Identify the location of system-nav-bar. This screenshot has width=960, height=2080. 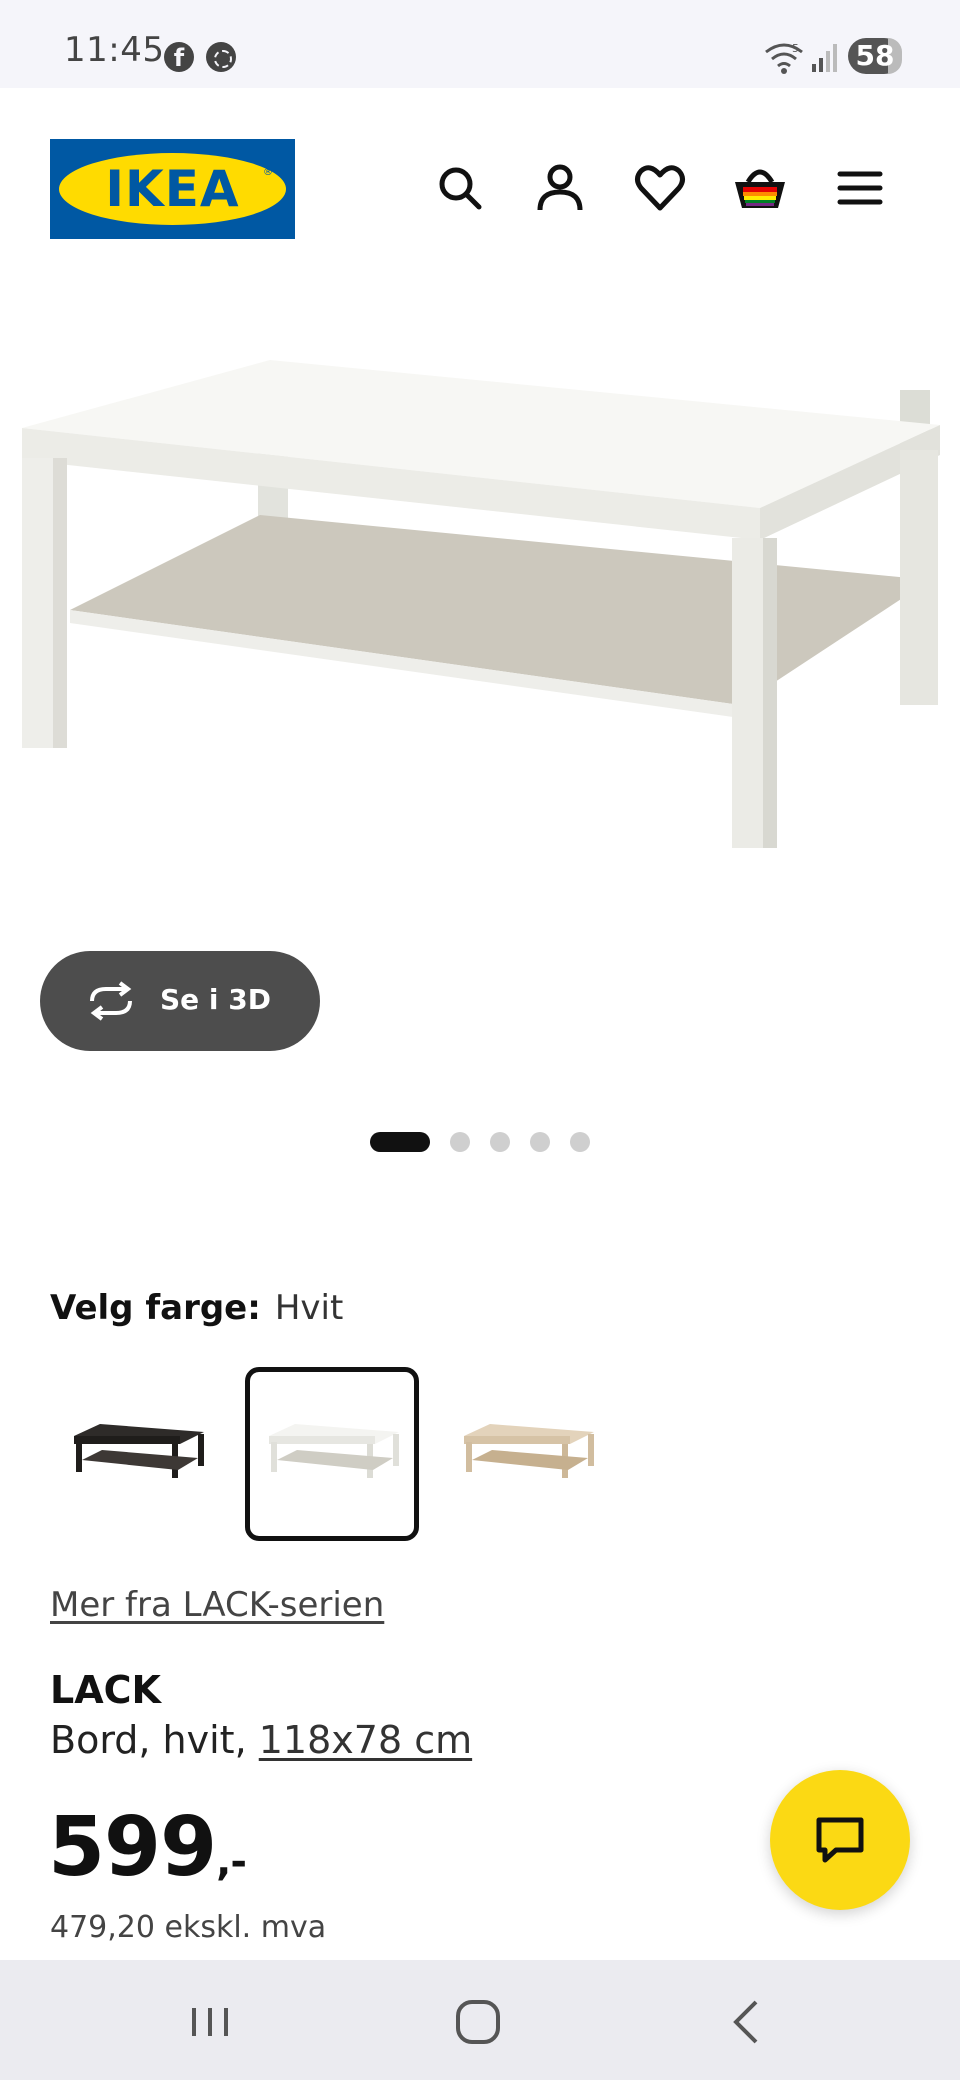
(480, 2020).